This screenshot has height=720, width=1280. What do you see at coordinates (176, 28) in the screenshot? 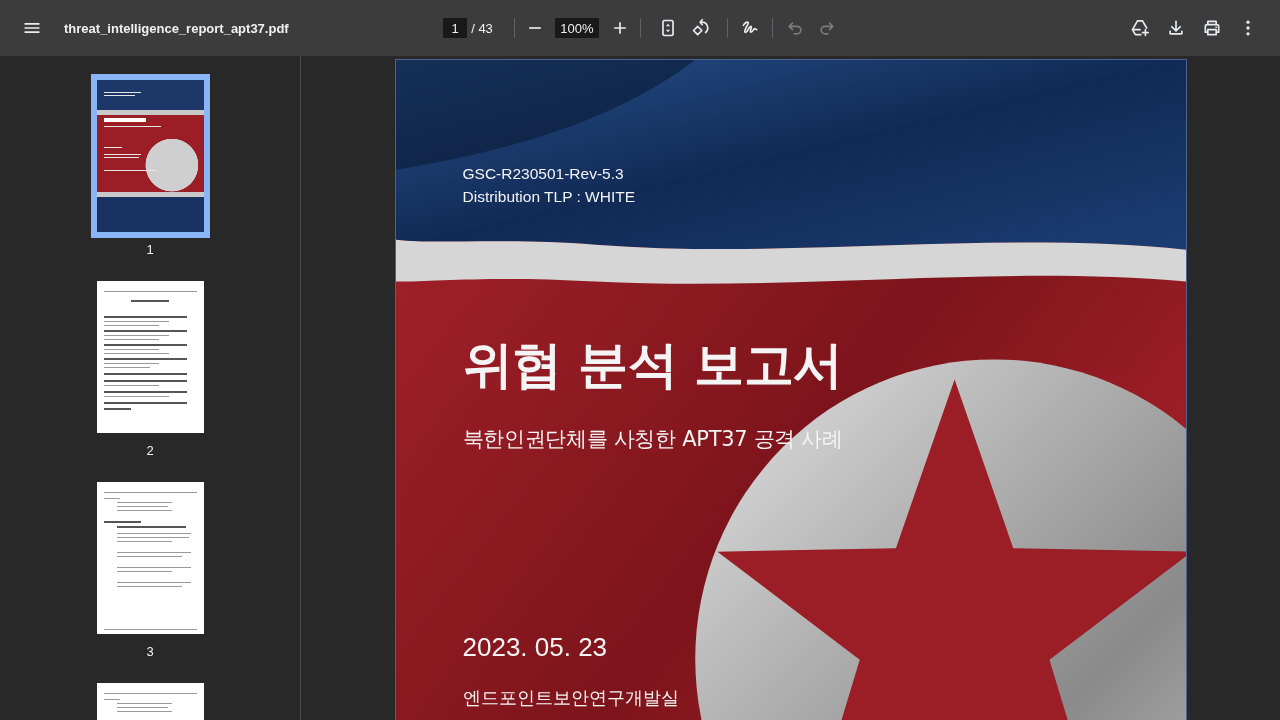
I see `file-name: threat_intelligence_report_apt37.pdf` at bounding box center [176, 28].